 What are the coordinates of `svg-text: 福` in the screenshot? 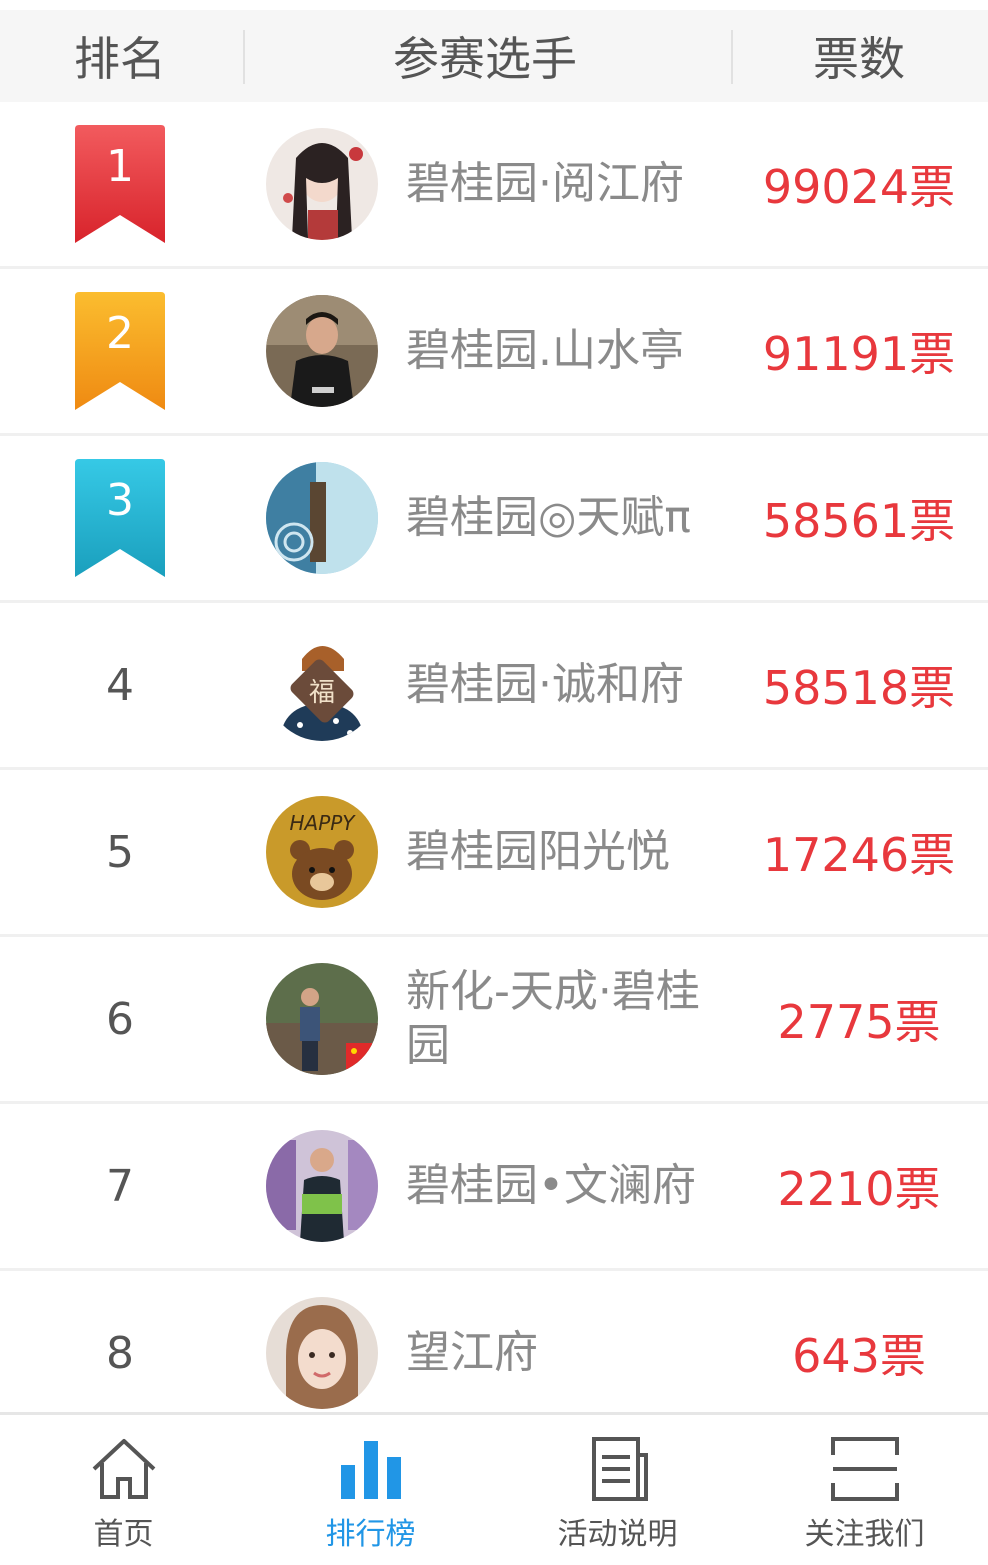 It's located at (322, 693).